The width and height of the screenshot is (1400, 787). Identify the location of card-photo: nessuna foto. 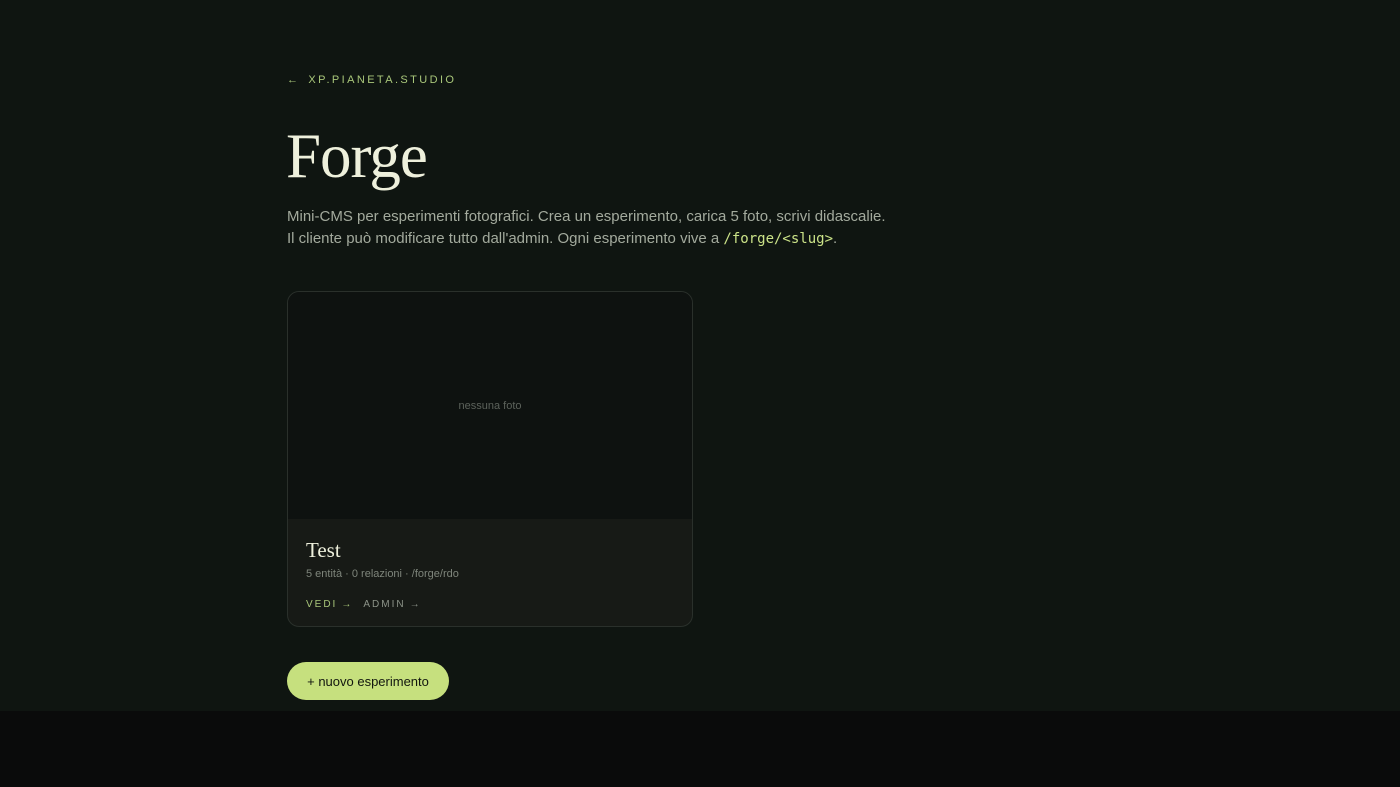
(490, 405).